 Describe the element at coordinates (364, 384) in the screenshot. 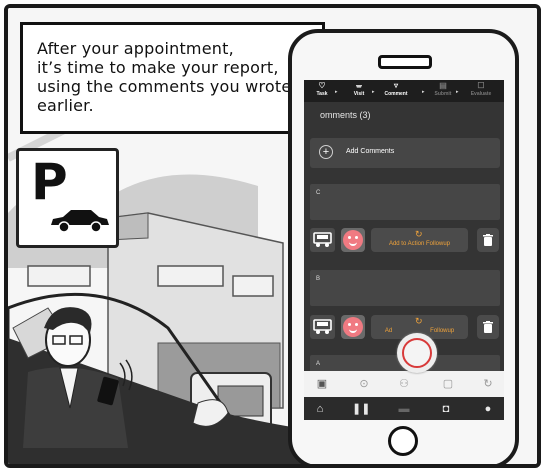

I see `map-pin-icon: ⊙` at that location.